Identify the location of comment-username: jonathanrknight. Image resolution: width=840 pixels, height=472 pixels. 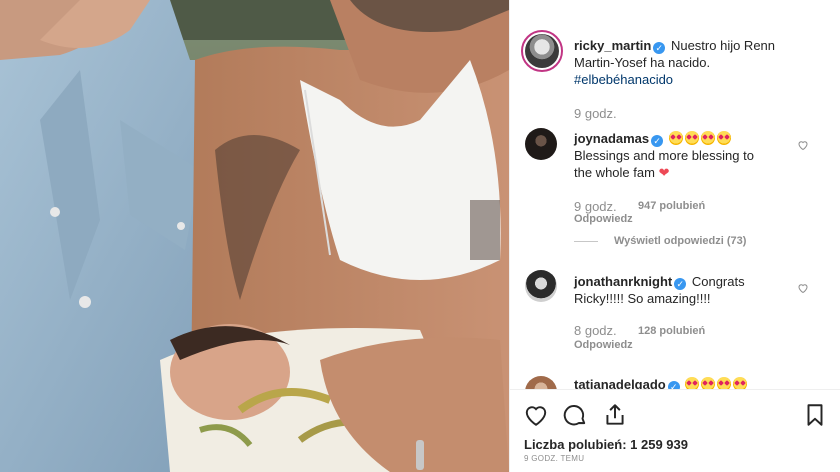
(623, 281).